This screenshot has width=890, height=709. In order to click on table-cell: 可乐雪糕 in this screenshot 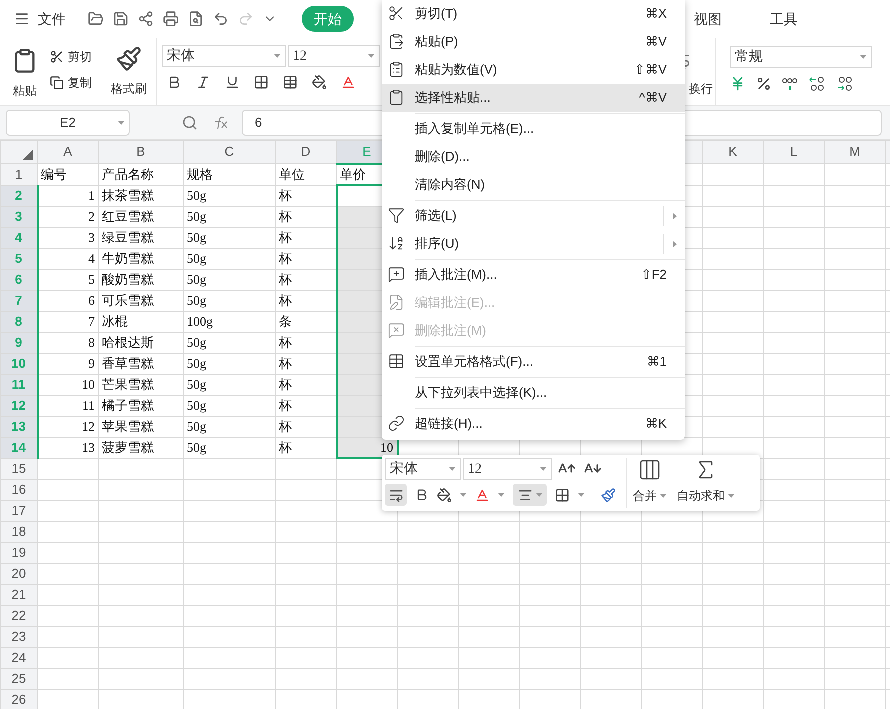, I will do `click(128, 300)`.